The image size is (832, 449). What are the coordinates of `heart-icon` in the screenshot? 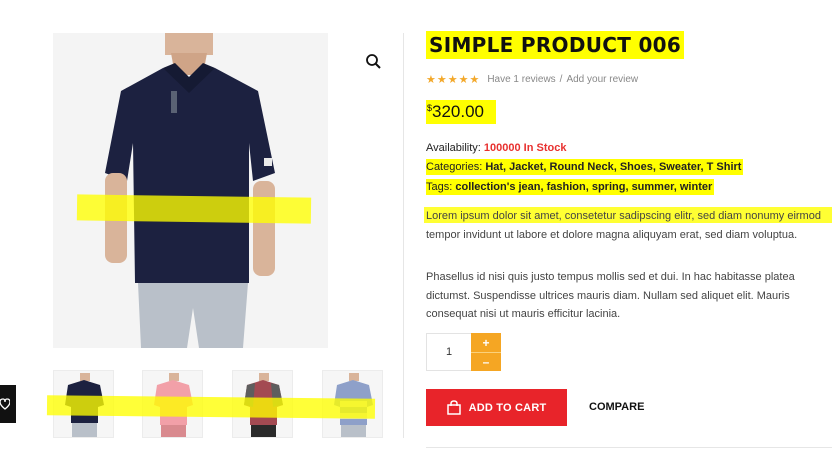 It's located at (5, 404).